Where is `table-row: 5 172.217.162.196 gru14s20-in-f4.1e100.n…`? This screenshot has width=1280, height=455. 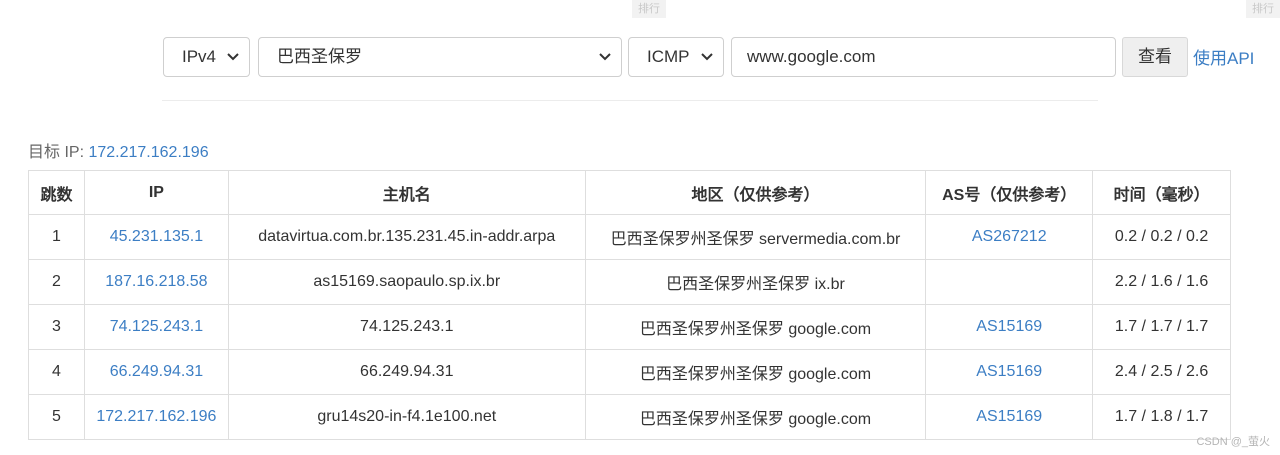 table-row: 5 172.217.162.196 gru14s20-in-f4.1e100.n… is located at coordinates (629, 417).